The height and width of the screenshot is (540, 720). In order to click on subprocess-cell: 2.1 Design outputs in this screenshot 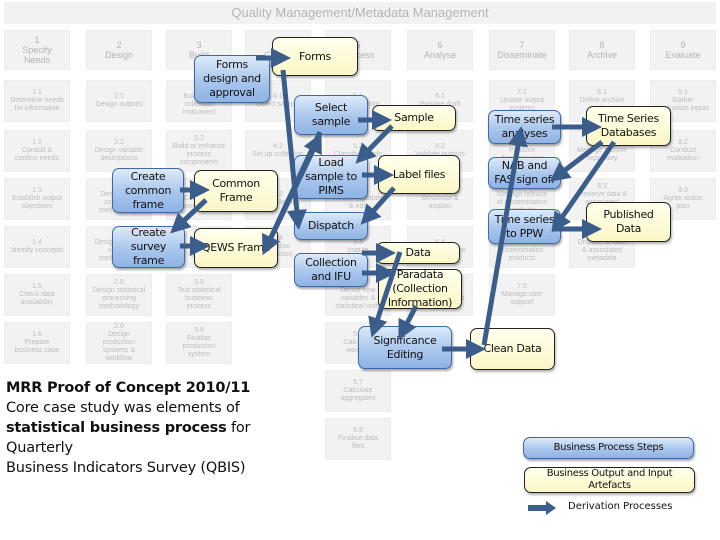, I will do `click(119, 101)`.